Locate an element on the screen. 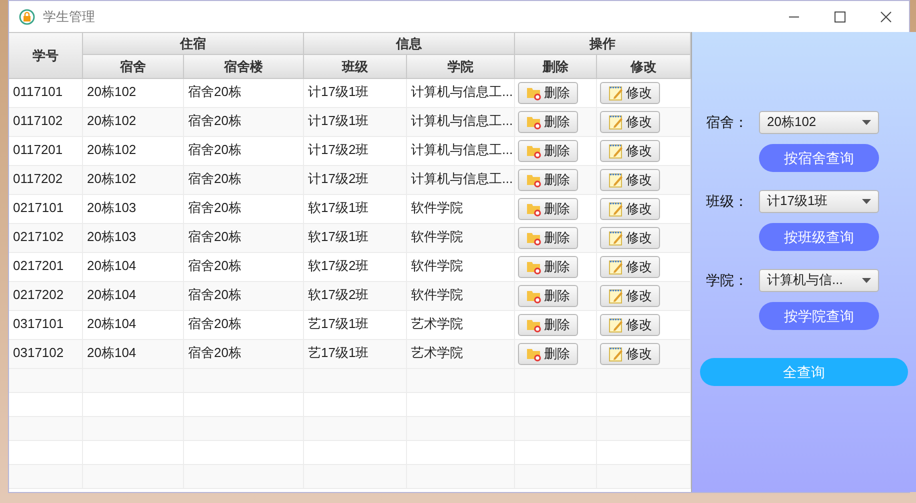 Image resolution: width=916 pixels, height=503 pixels. query-button: 按学院查询 is located at coordinates (819, 316).